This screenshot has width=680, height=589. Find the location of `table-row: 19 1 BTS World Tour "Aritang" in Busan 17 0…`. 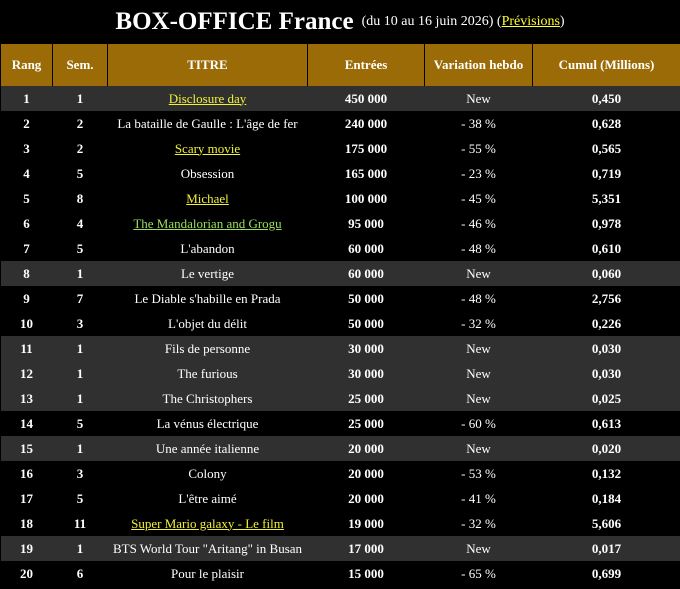

table-row: 19 1 BTS World Tour "Aritang" in Busan 17 0… is located at coordinates (340, 548).